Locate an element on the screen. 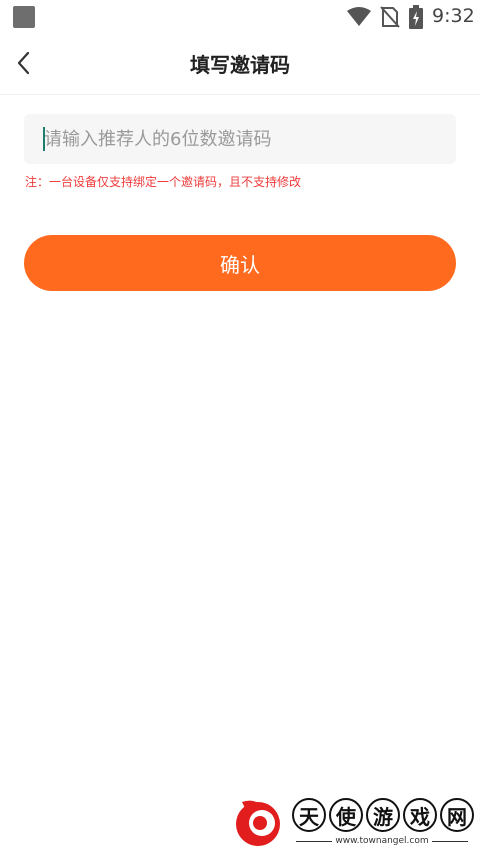 Image resolution: width=480 pixels, height=853 pixels. invite-code-input is located at coordinates (240, 139).